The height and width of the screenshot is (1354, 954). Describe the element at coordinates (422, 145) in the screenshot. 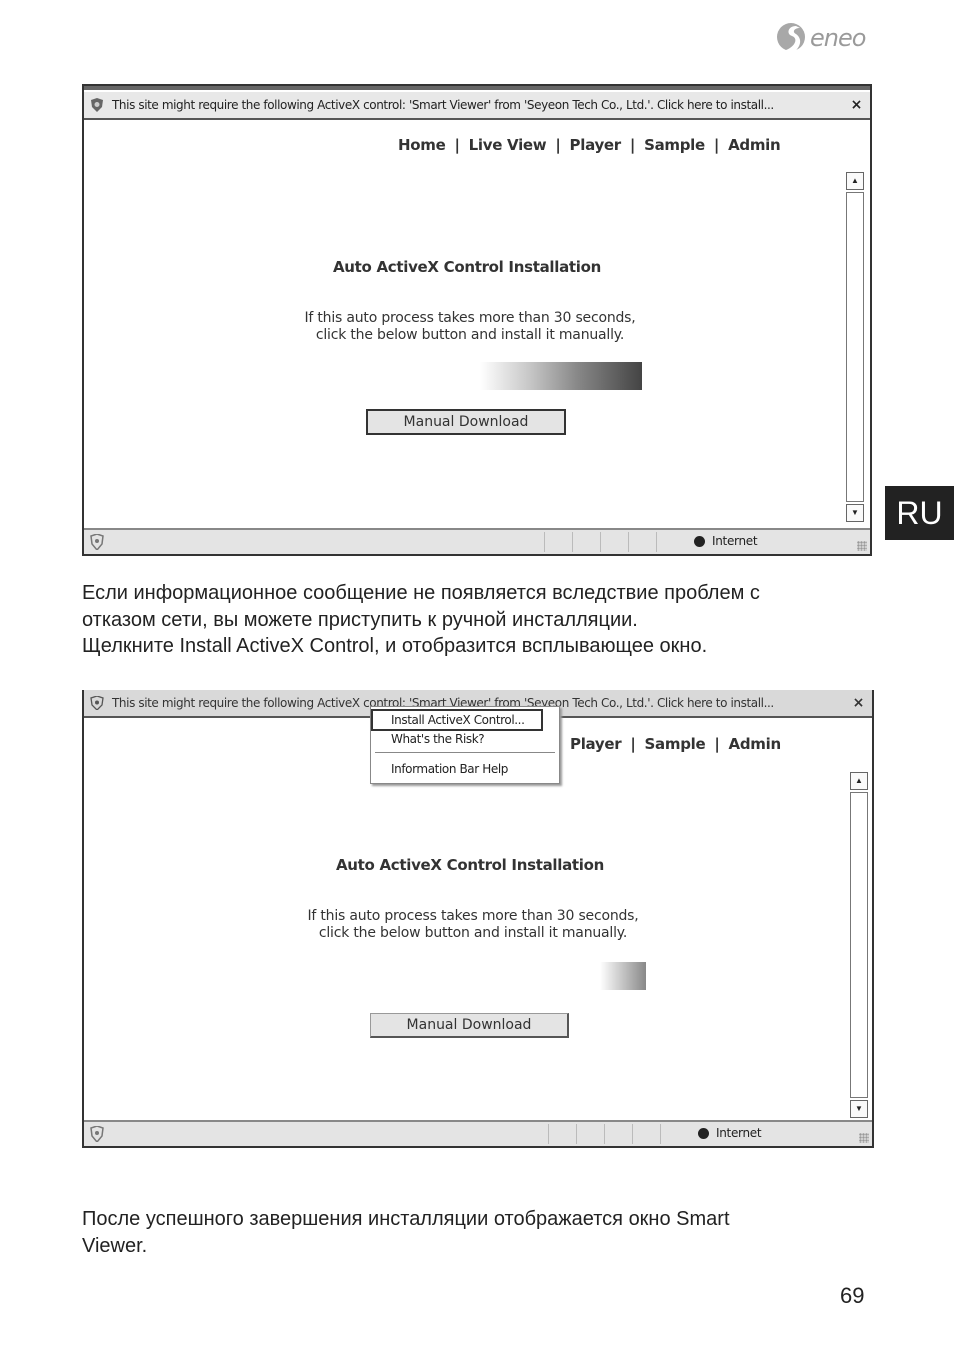

I see `nav-home: Home` at that location.